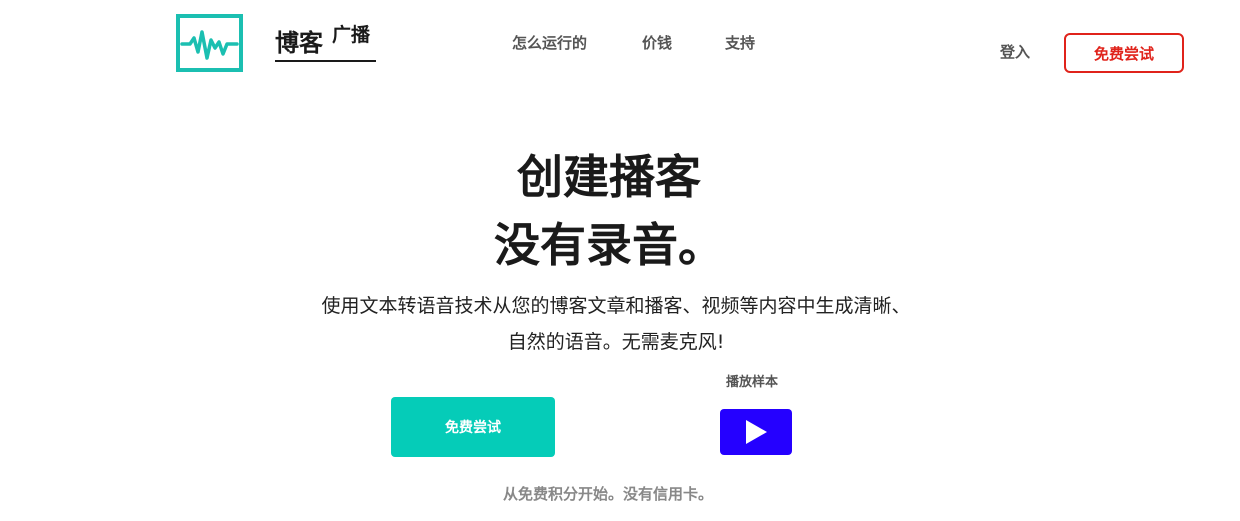  Describe the element at coordinates (740, 43) in the screenshot. I see `nav-support: 支持` at that location.